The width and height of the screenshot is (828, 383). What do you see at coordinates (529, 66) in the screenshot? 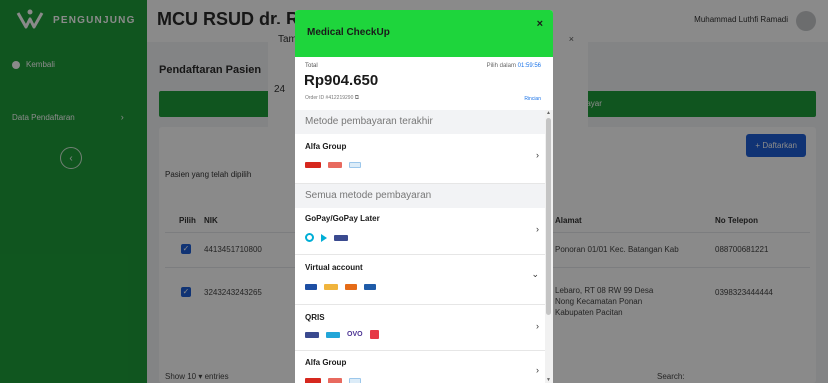
I see `countdown-timer: 01:59:56` at bounding box center [529, 66].